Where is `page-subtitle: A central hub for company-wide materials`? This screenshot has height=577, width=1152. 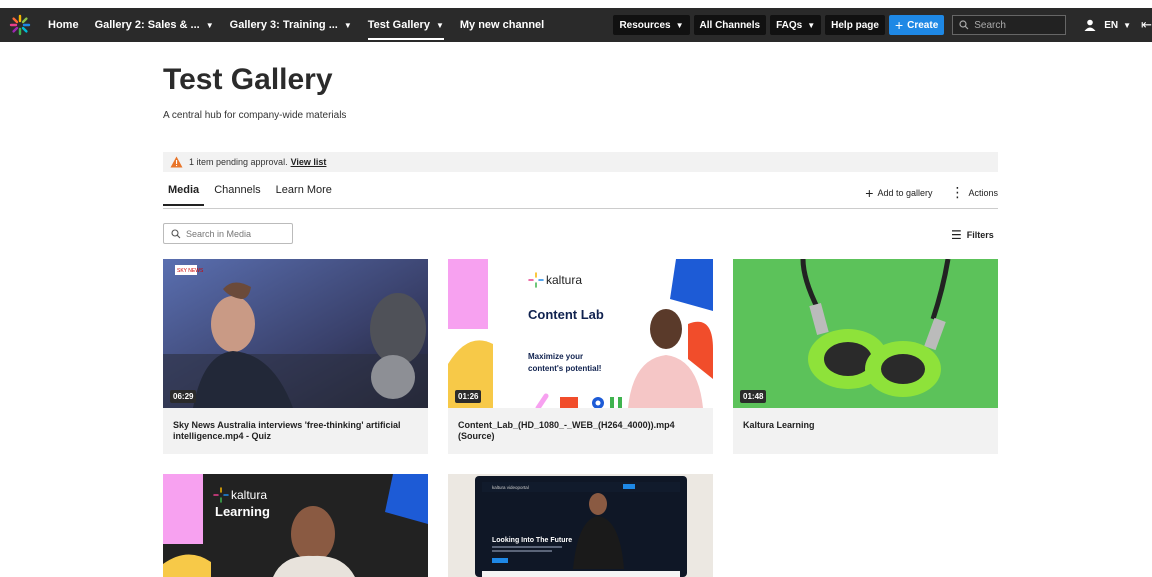
page-subtitle: A central hub for company-wide materials is located at coordinates (255, 115).